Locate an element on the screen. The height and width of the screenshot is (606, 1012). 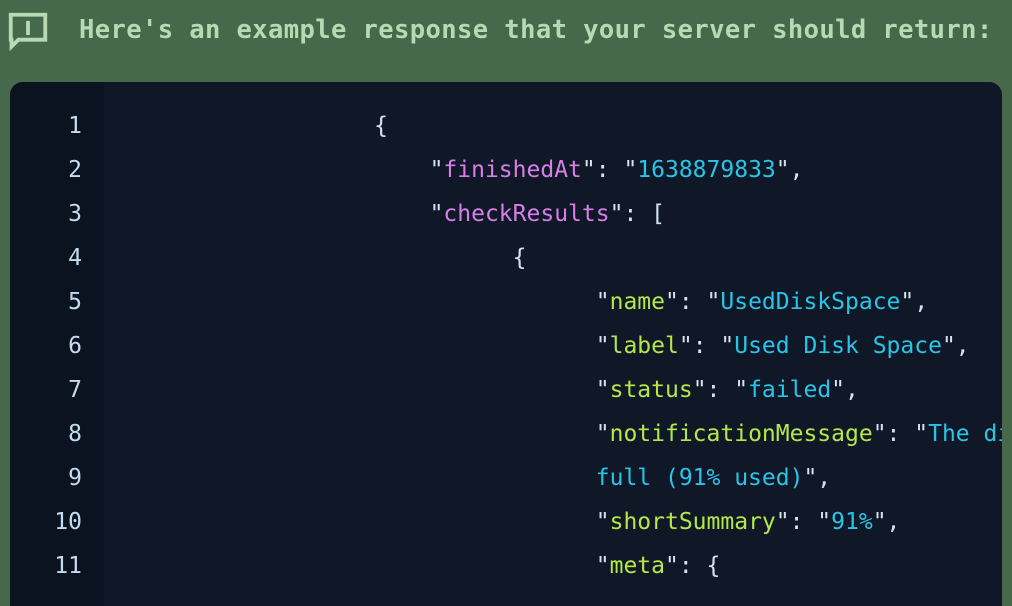
line-number: 7 is located at coordinates (75, 390).